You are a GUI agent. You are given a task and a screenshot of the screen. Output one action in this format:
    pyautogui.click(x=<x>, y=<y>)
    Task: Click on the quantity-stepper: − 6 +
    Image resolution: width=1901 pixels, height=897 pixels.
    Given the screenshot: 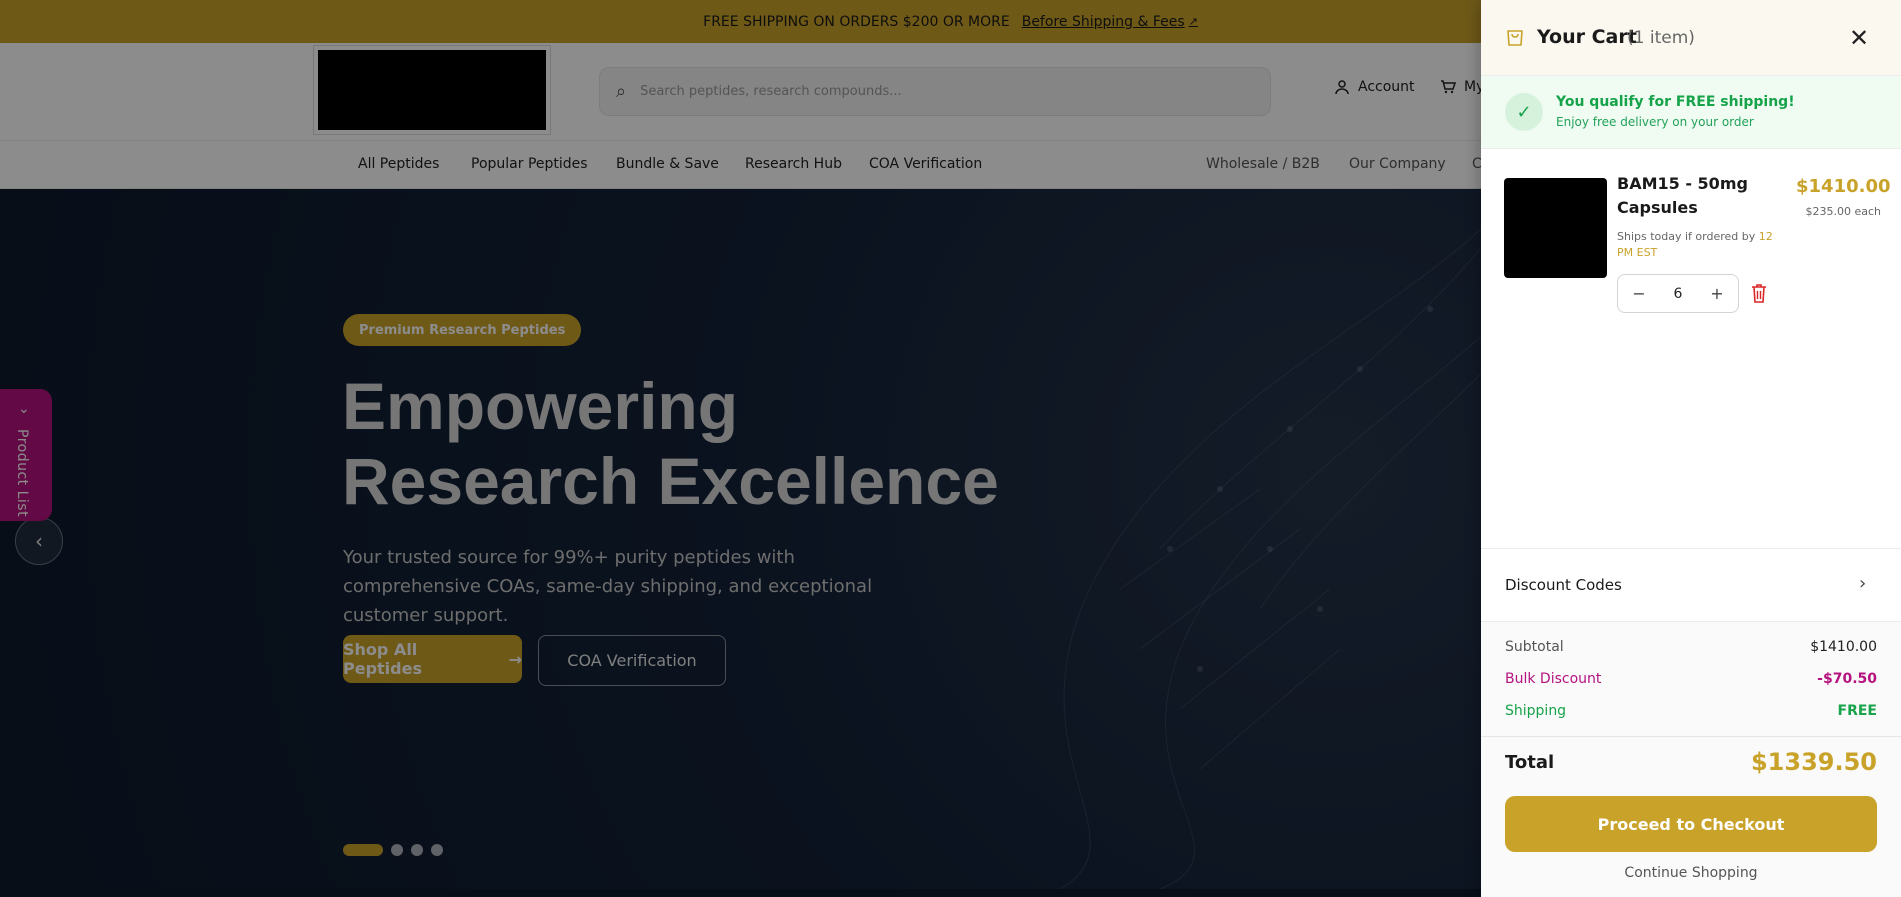 What is the action you would take?
    pyautogui.click(x=1678, y=293)
    